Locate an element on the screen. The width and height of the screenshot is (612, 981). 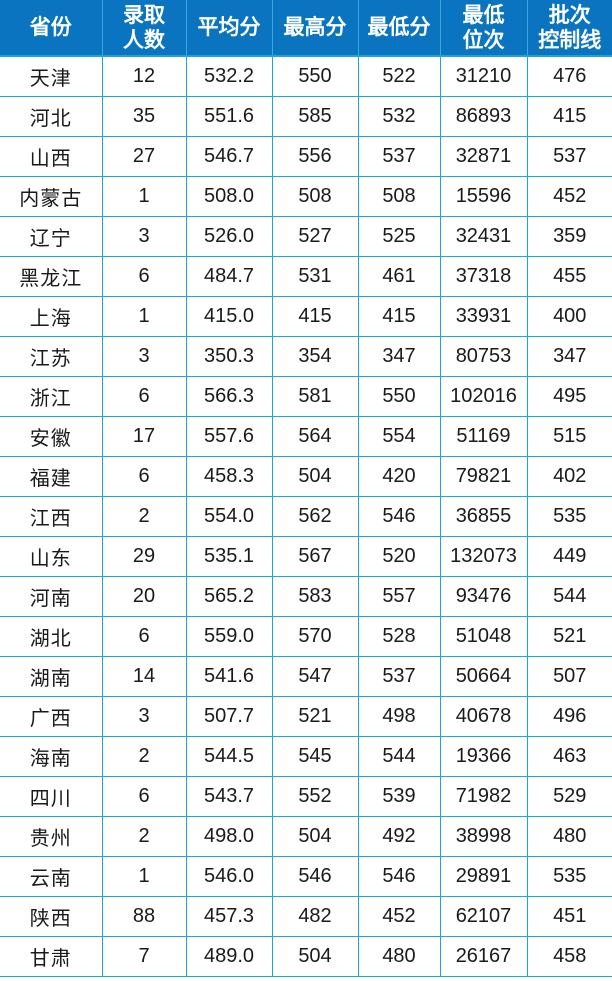
cell-province: 黑龙江 is located at coordinates (51, 276).